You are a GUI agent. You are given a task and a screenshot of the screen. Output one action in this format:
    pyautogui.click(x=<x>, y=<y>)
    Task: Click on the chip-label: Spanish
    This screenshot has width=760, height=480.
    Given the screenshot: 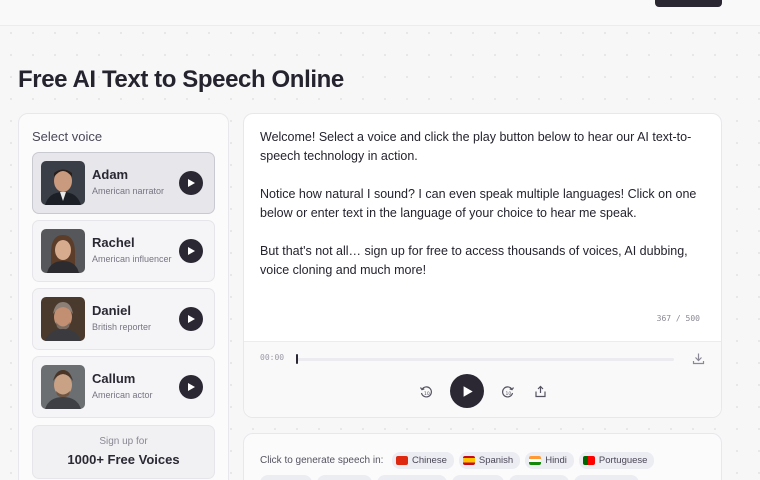 What is the action you would take?
    pyautogui.click(x=496, y=460)
    